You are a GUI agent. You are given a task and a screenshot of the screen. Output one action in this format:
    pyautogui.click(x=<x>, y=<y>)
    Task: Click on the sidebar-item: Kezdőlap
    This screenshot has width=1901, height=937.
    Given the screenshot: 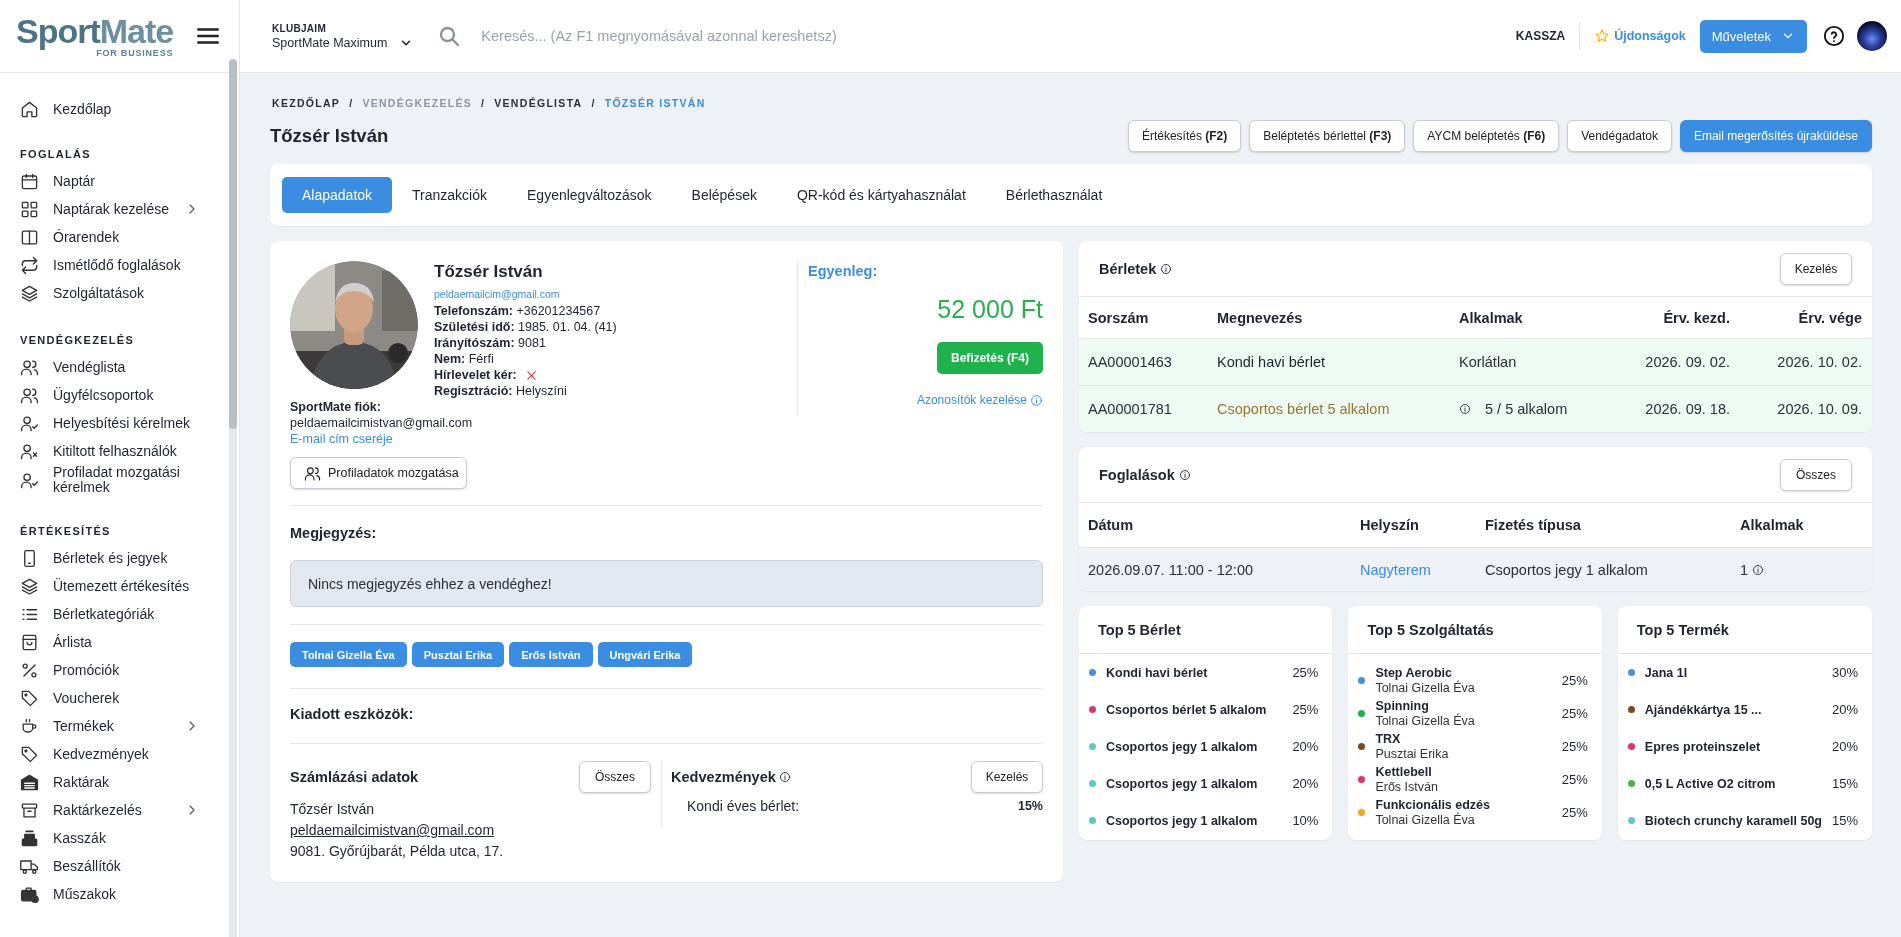 What is the action you would take?
    pyautogui.click(x=110, y=109)
    